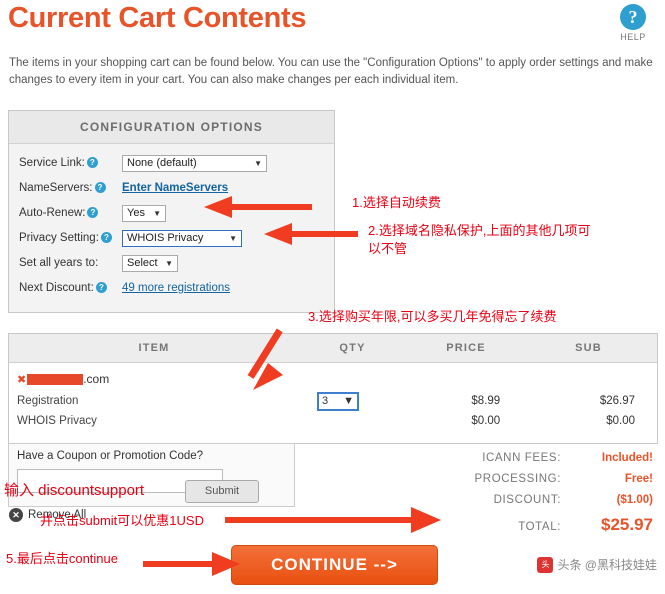  Describe the element at coordinates (110, 456) in the screenshot. I see `coupon-label: Have a Coupon or Promotion Code?` at that location.